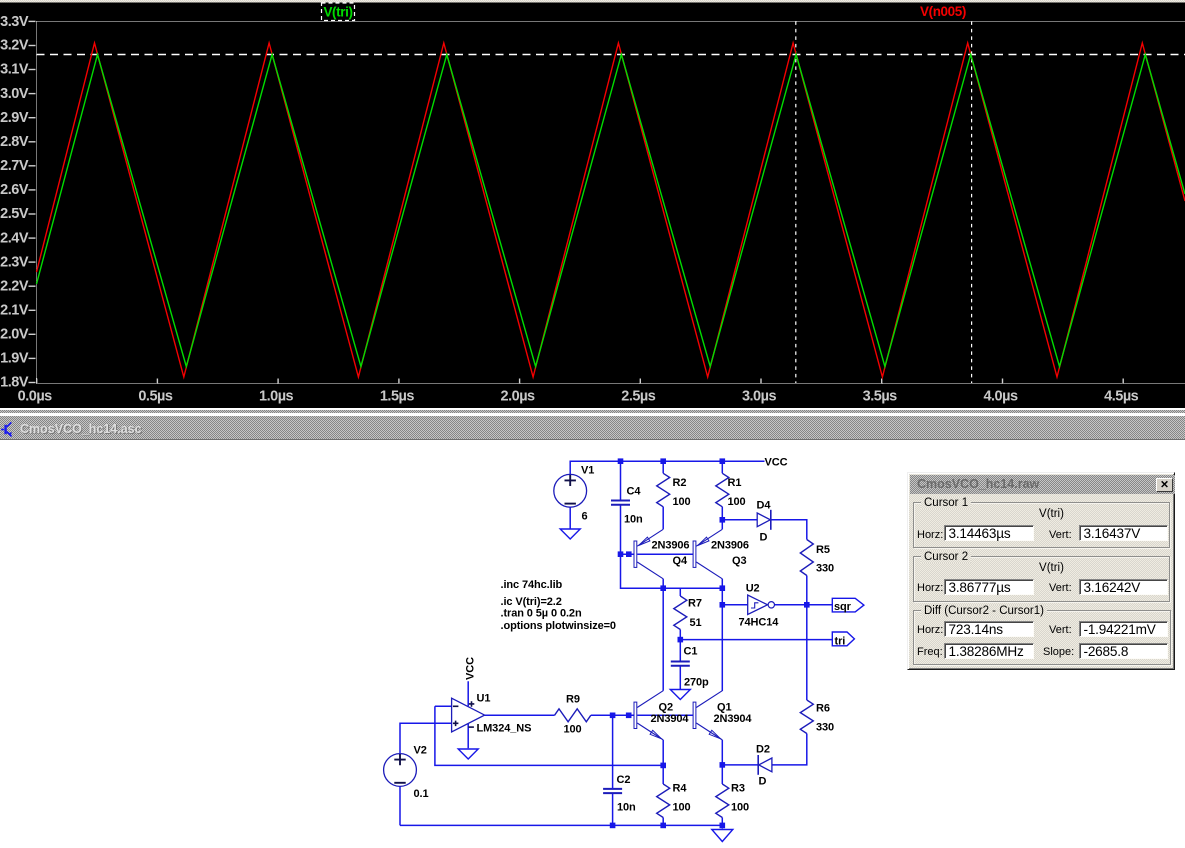  Describe the element at coordinates (14, 22) in the screenshot. I see `svg-text: 3.3V` at that location.